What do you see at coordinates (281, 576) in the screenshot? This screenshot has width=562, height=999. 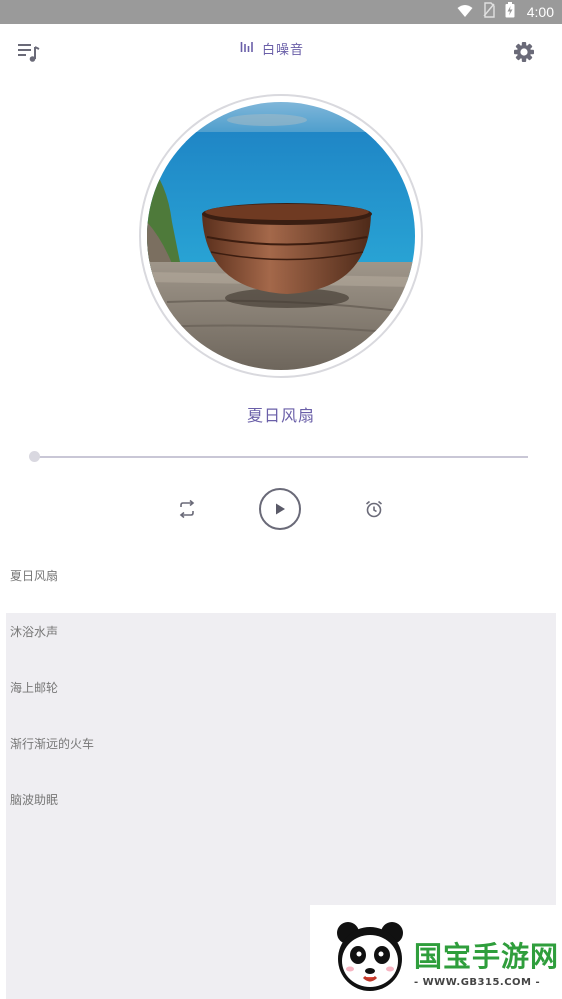 I see `track-item: 夏日风扇` at bounding box center [281, 576].